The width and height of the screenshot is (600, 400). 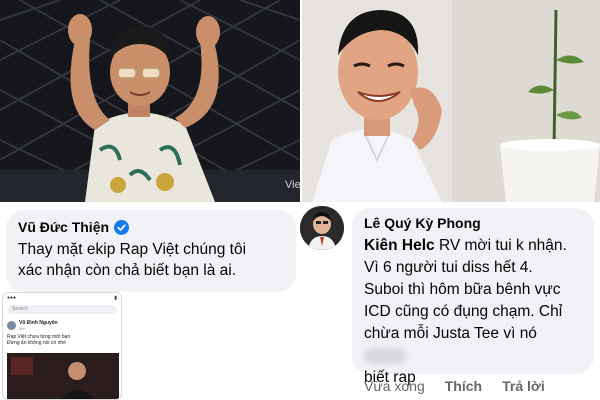 What do you see at coordinates (62, 309) in the screenshot?
I see `phone-search-input: Search` at bounding box center [62, 309].